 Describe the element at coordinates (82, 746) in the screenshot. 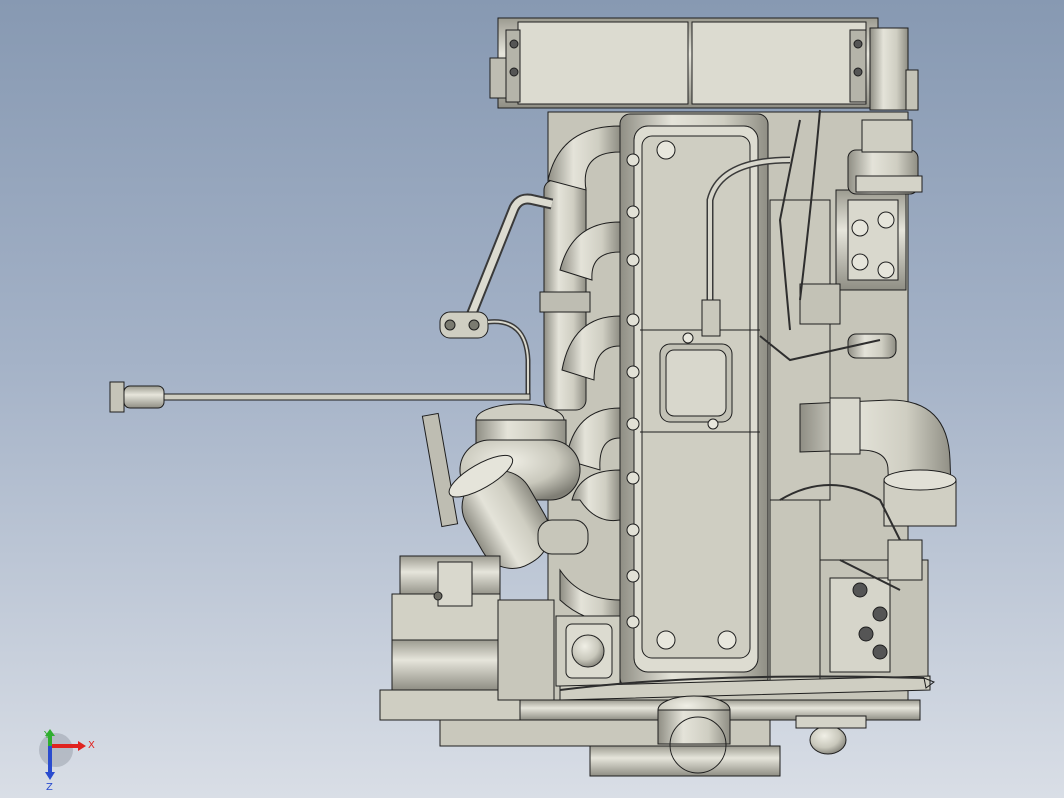

I see `x-axis-head` at that location.